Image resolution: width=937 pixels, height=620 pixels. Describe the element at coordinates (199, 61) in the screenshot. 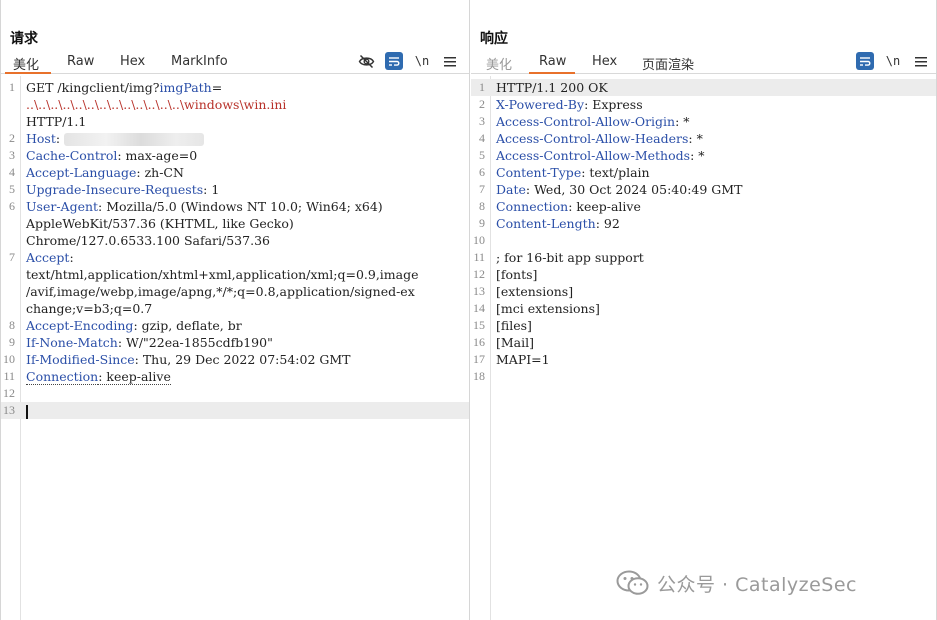

I see `request-tab-markinfo: MarkInfo` at that location.